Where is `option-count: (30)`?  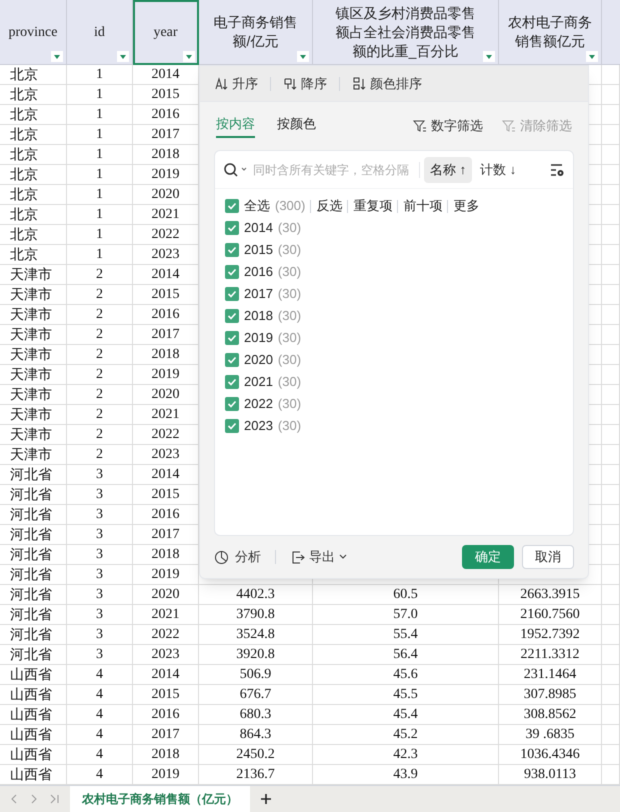 option-count: (30) is located at coordinates (290, 316).